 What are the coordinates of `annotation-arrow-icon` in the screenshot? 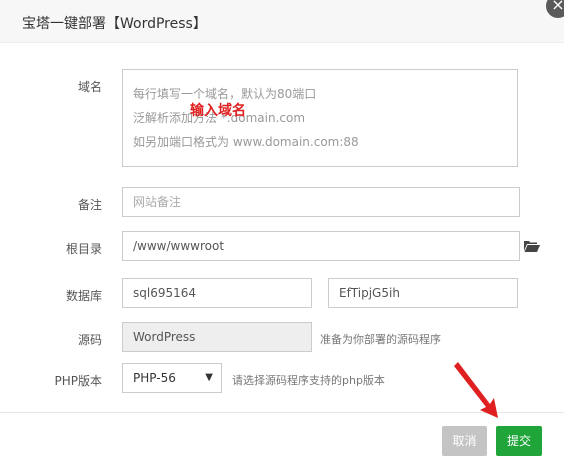 It's located at (476, 390).